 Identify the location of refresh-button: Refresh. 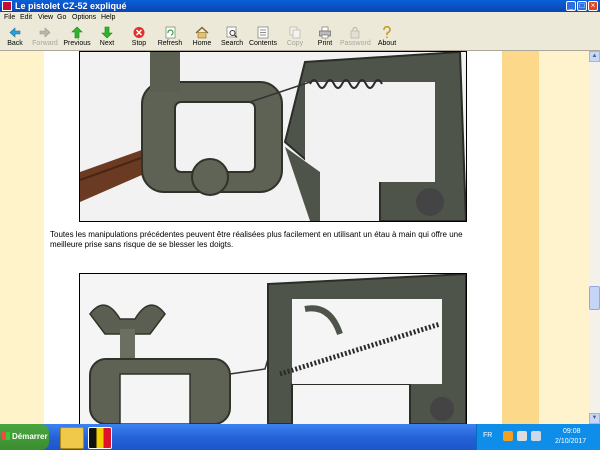
(170, 38).